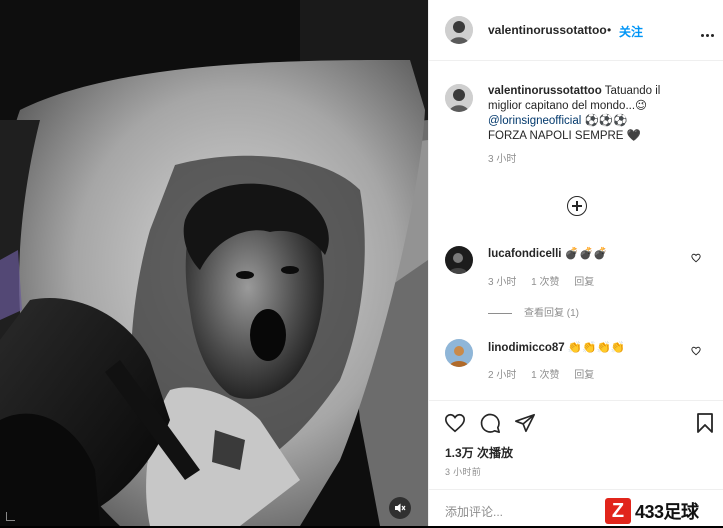 Image resolution: width=723 pixels, height=528 pixels. I want to click on caption-time: 3 小时, so click(502, 159).